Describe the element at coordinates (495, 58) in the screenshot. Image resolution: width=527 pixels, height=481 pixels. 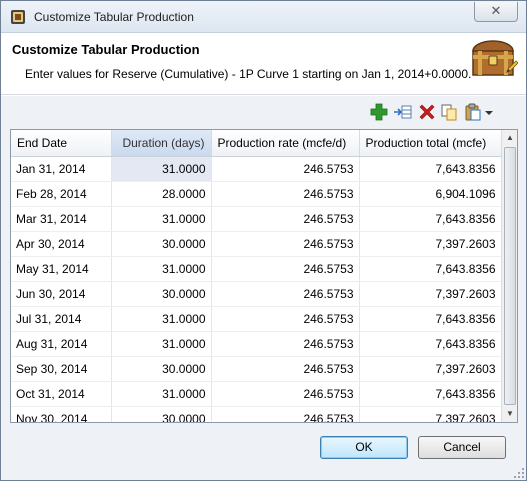
I see `treasure-chest-icon` at that location.